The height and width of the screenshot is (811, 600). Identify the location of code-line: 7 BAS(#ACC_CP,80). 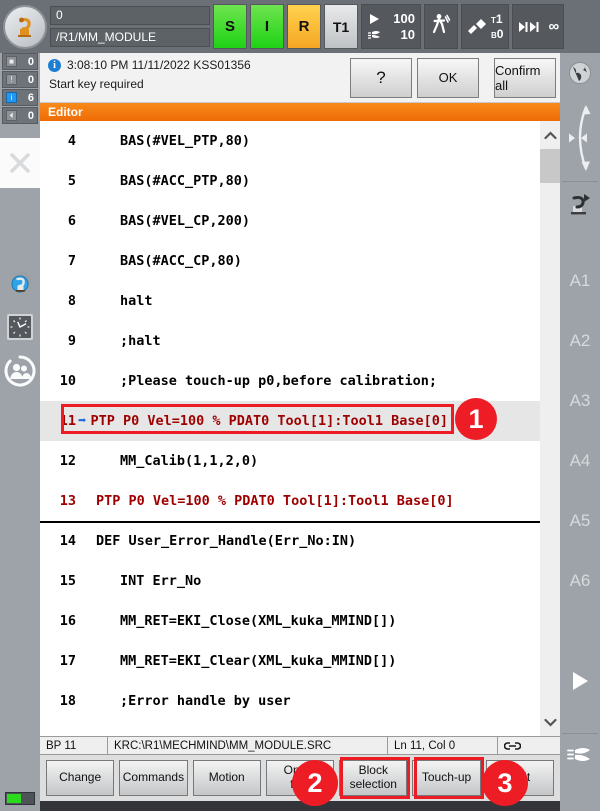
(290, 261).